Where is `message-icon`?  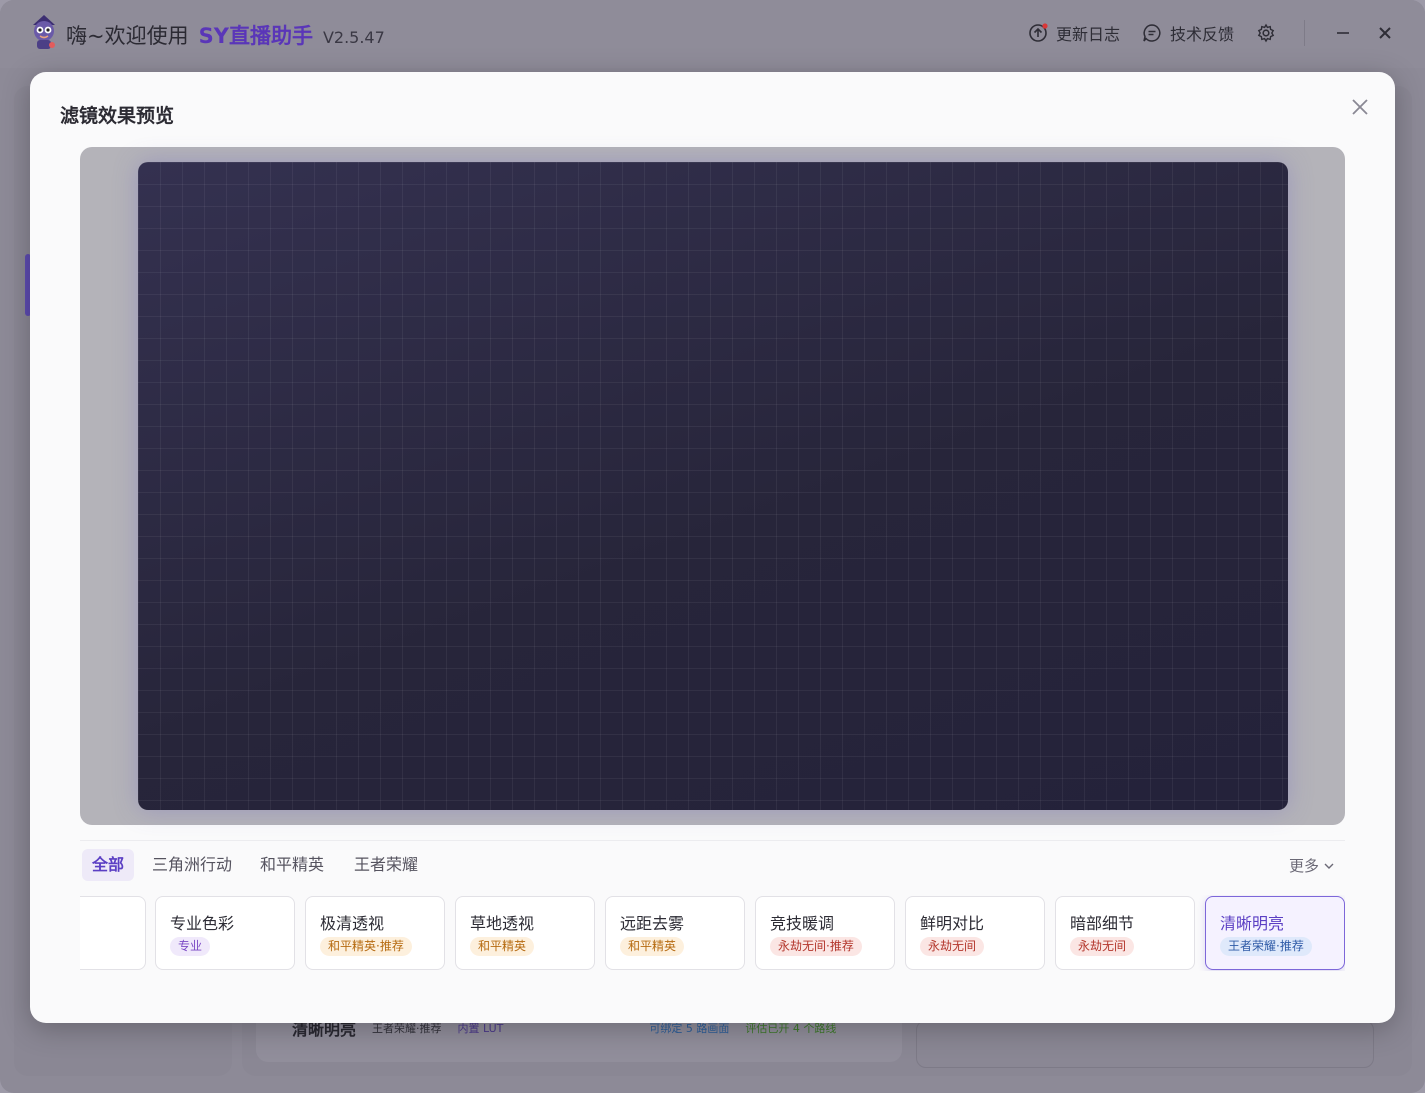 message-icon is located at coordinates (1152, 33).